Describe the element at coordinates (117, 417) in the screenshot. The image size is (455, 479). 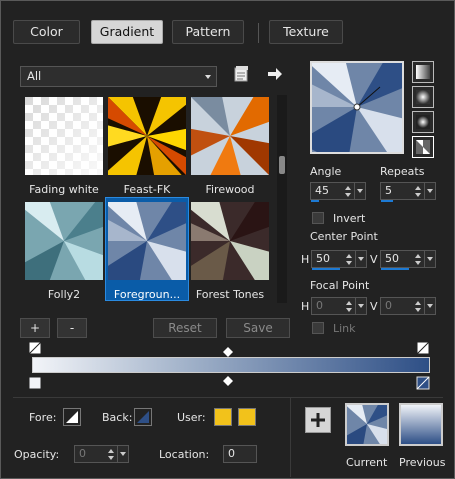
I see `back-label: Back:` at that location.